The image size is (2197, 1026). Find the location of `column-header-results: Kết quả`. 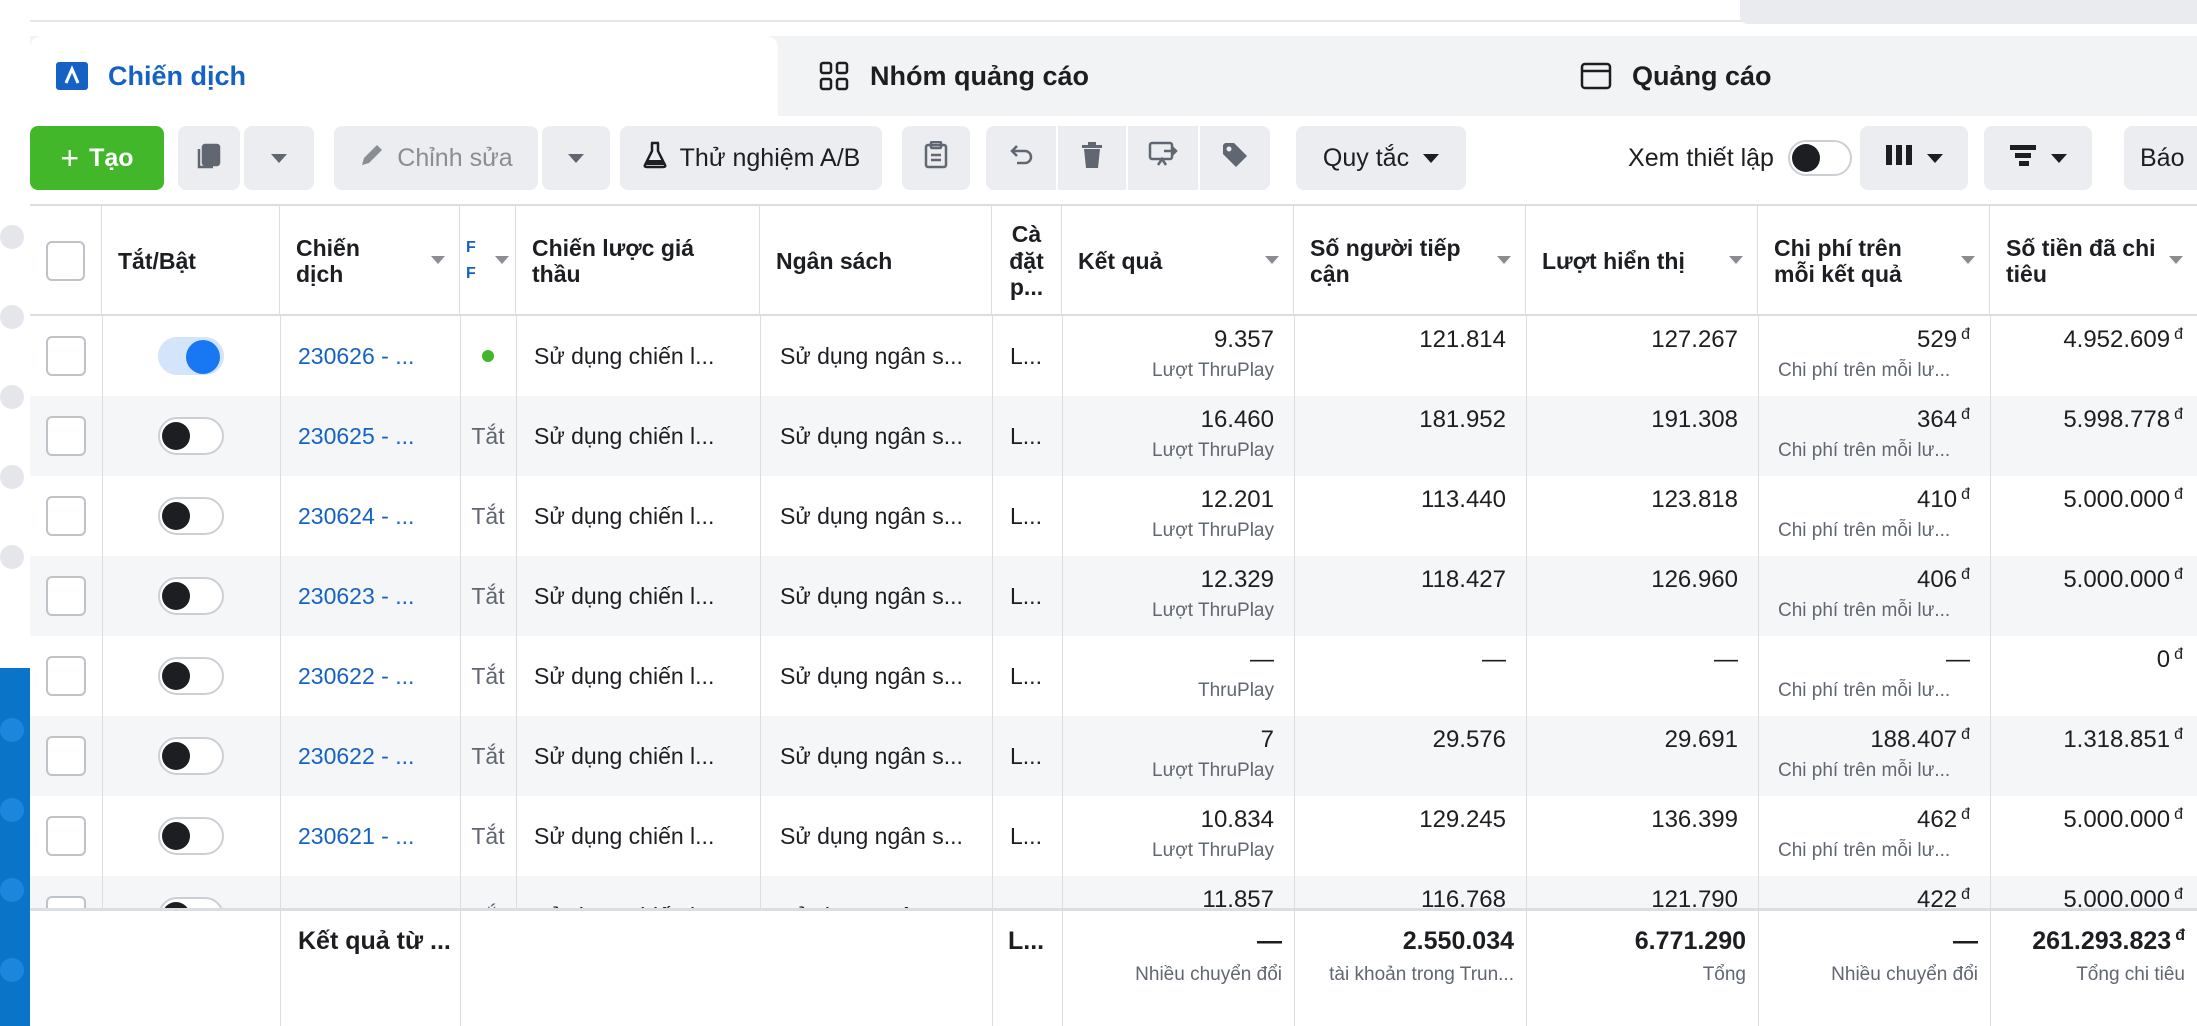

column-header-results: Kết quả is located at coordinates (1178, 261).